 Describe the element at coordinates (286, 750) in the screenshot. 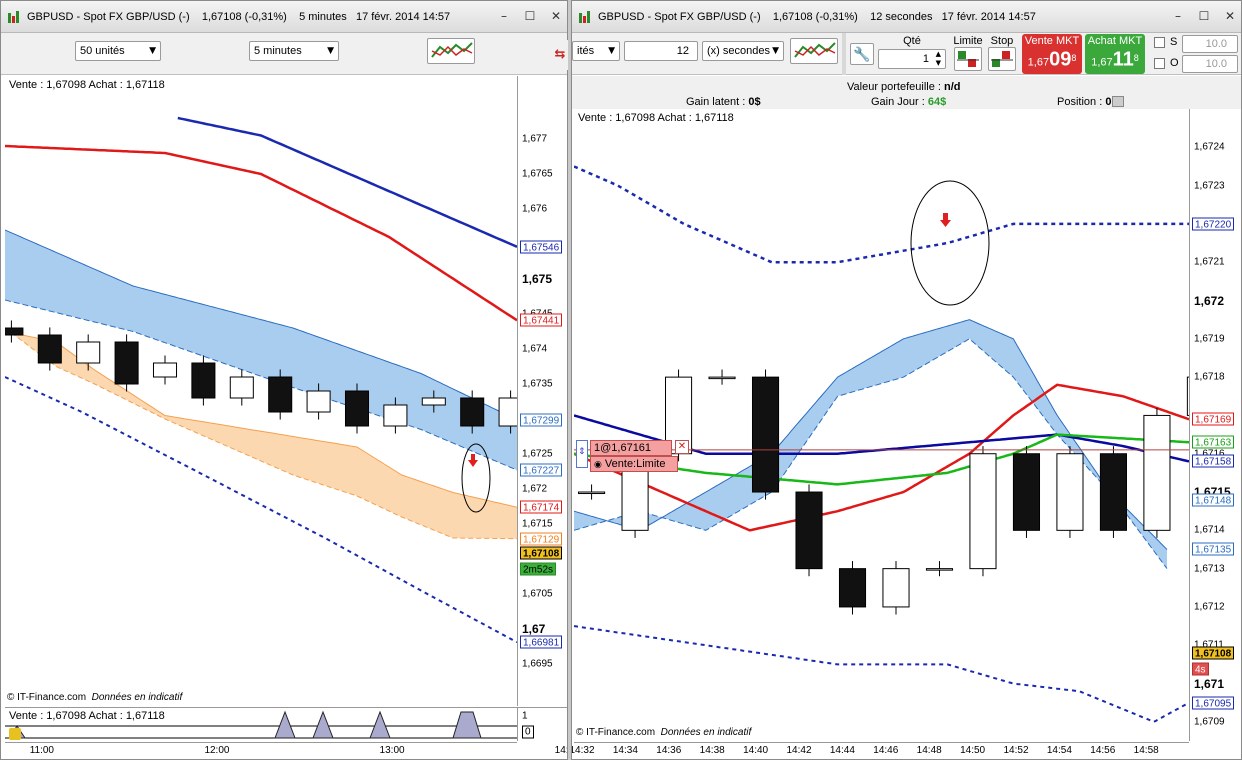

I see `left-time-axis: 11:00 12:00 13:00 14:00` at that location.